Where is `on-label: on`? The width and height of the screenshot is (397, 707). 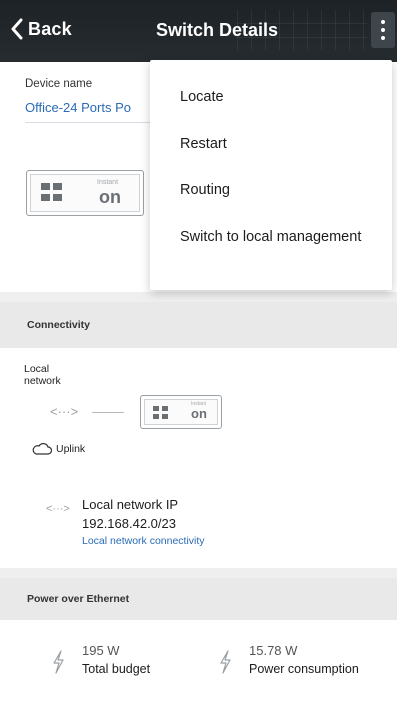
on-label: on is located at coordinates (110, 197).